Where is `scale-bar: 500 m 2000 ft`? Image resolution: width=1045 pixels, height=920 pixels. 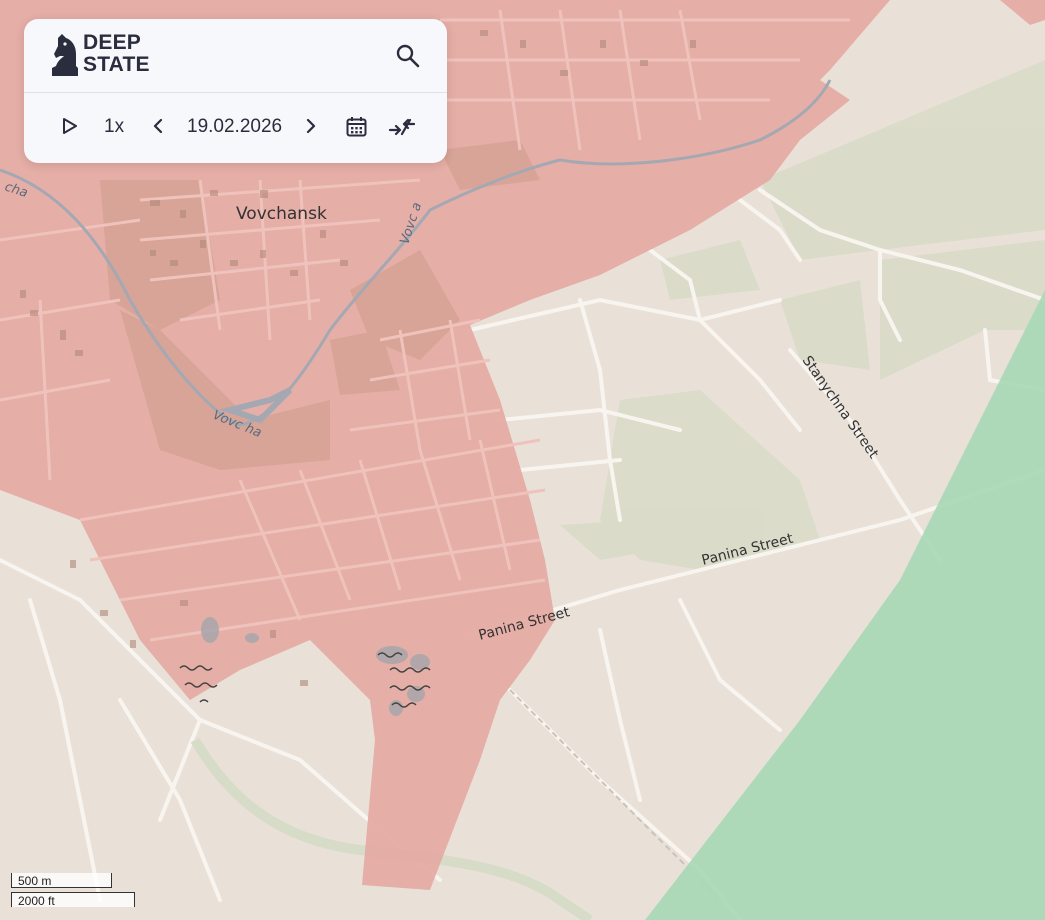 scale-bar: 500 m 2000 ft is located at coordinates (73, 890).